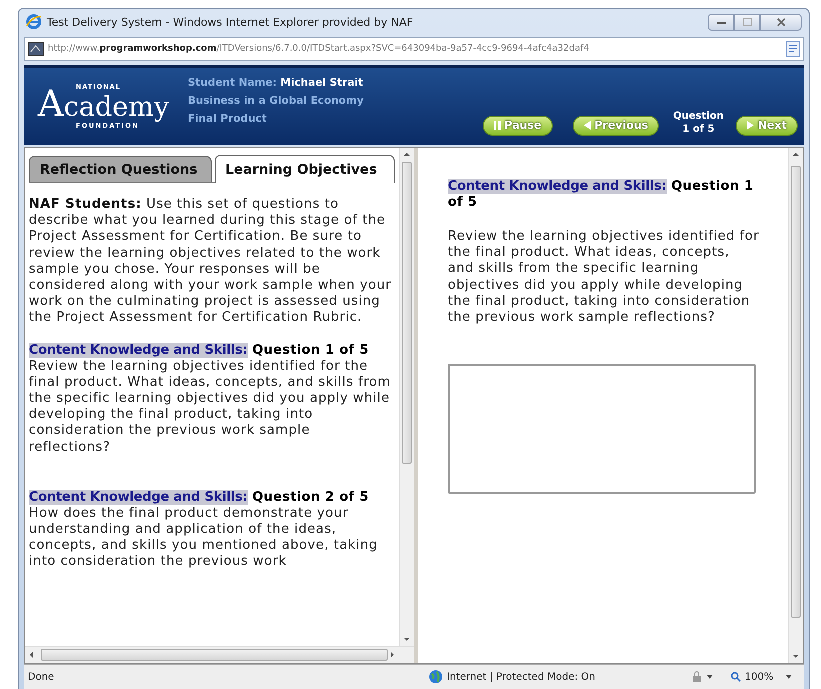  I want to click on intro-paragraph: NAF Students: Use this set of questions to describe what you learned during this stage of the Project Assessment for Certification. Be sure to review the learning objectives related to the work sample you chose. Your responses will be considered along with your work sample when your work on the culminating project is assessed using the Project Assessment for Certification Rubric., so click(211, 262).